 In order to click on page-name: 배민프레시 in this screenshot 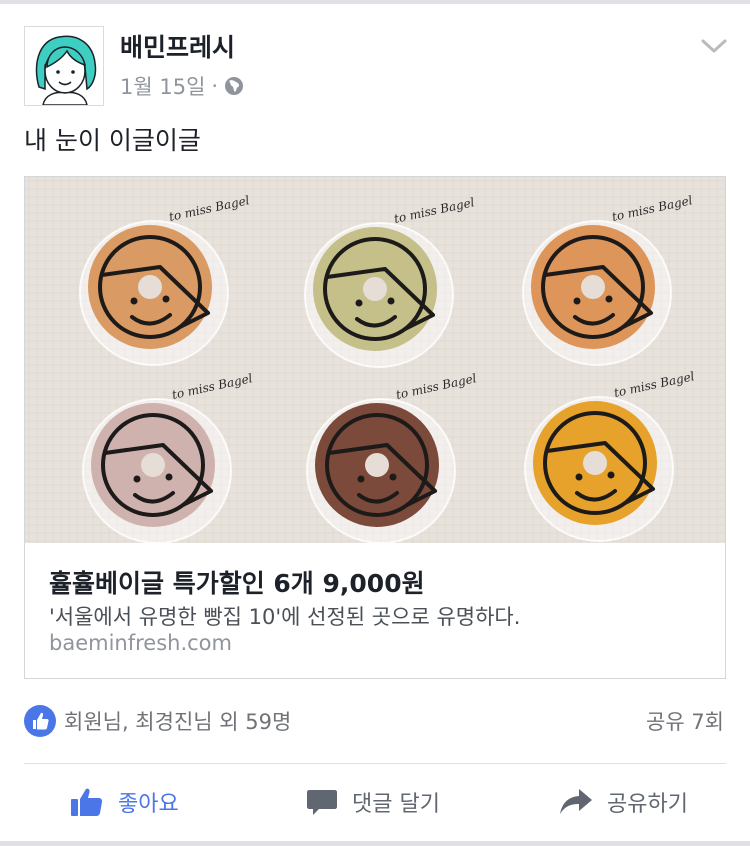, I will do `click(177, 46)`.